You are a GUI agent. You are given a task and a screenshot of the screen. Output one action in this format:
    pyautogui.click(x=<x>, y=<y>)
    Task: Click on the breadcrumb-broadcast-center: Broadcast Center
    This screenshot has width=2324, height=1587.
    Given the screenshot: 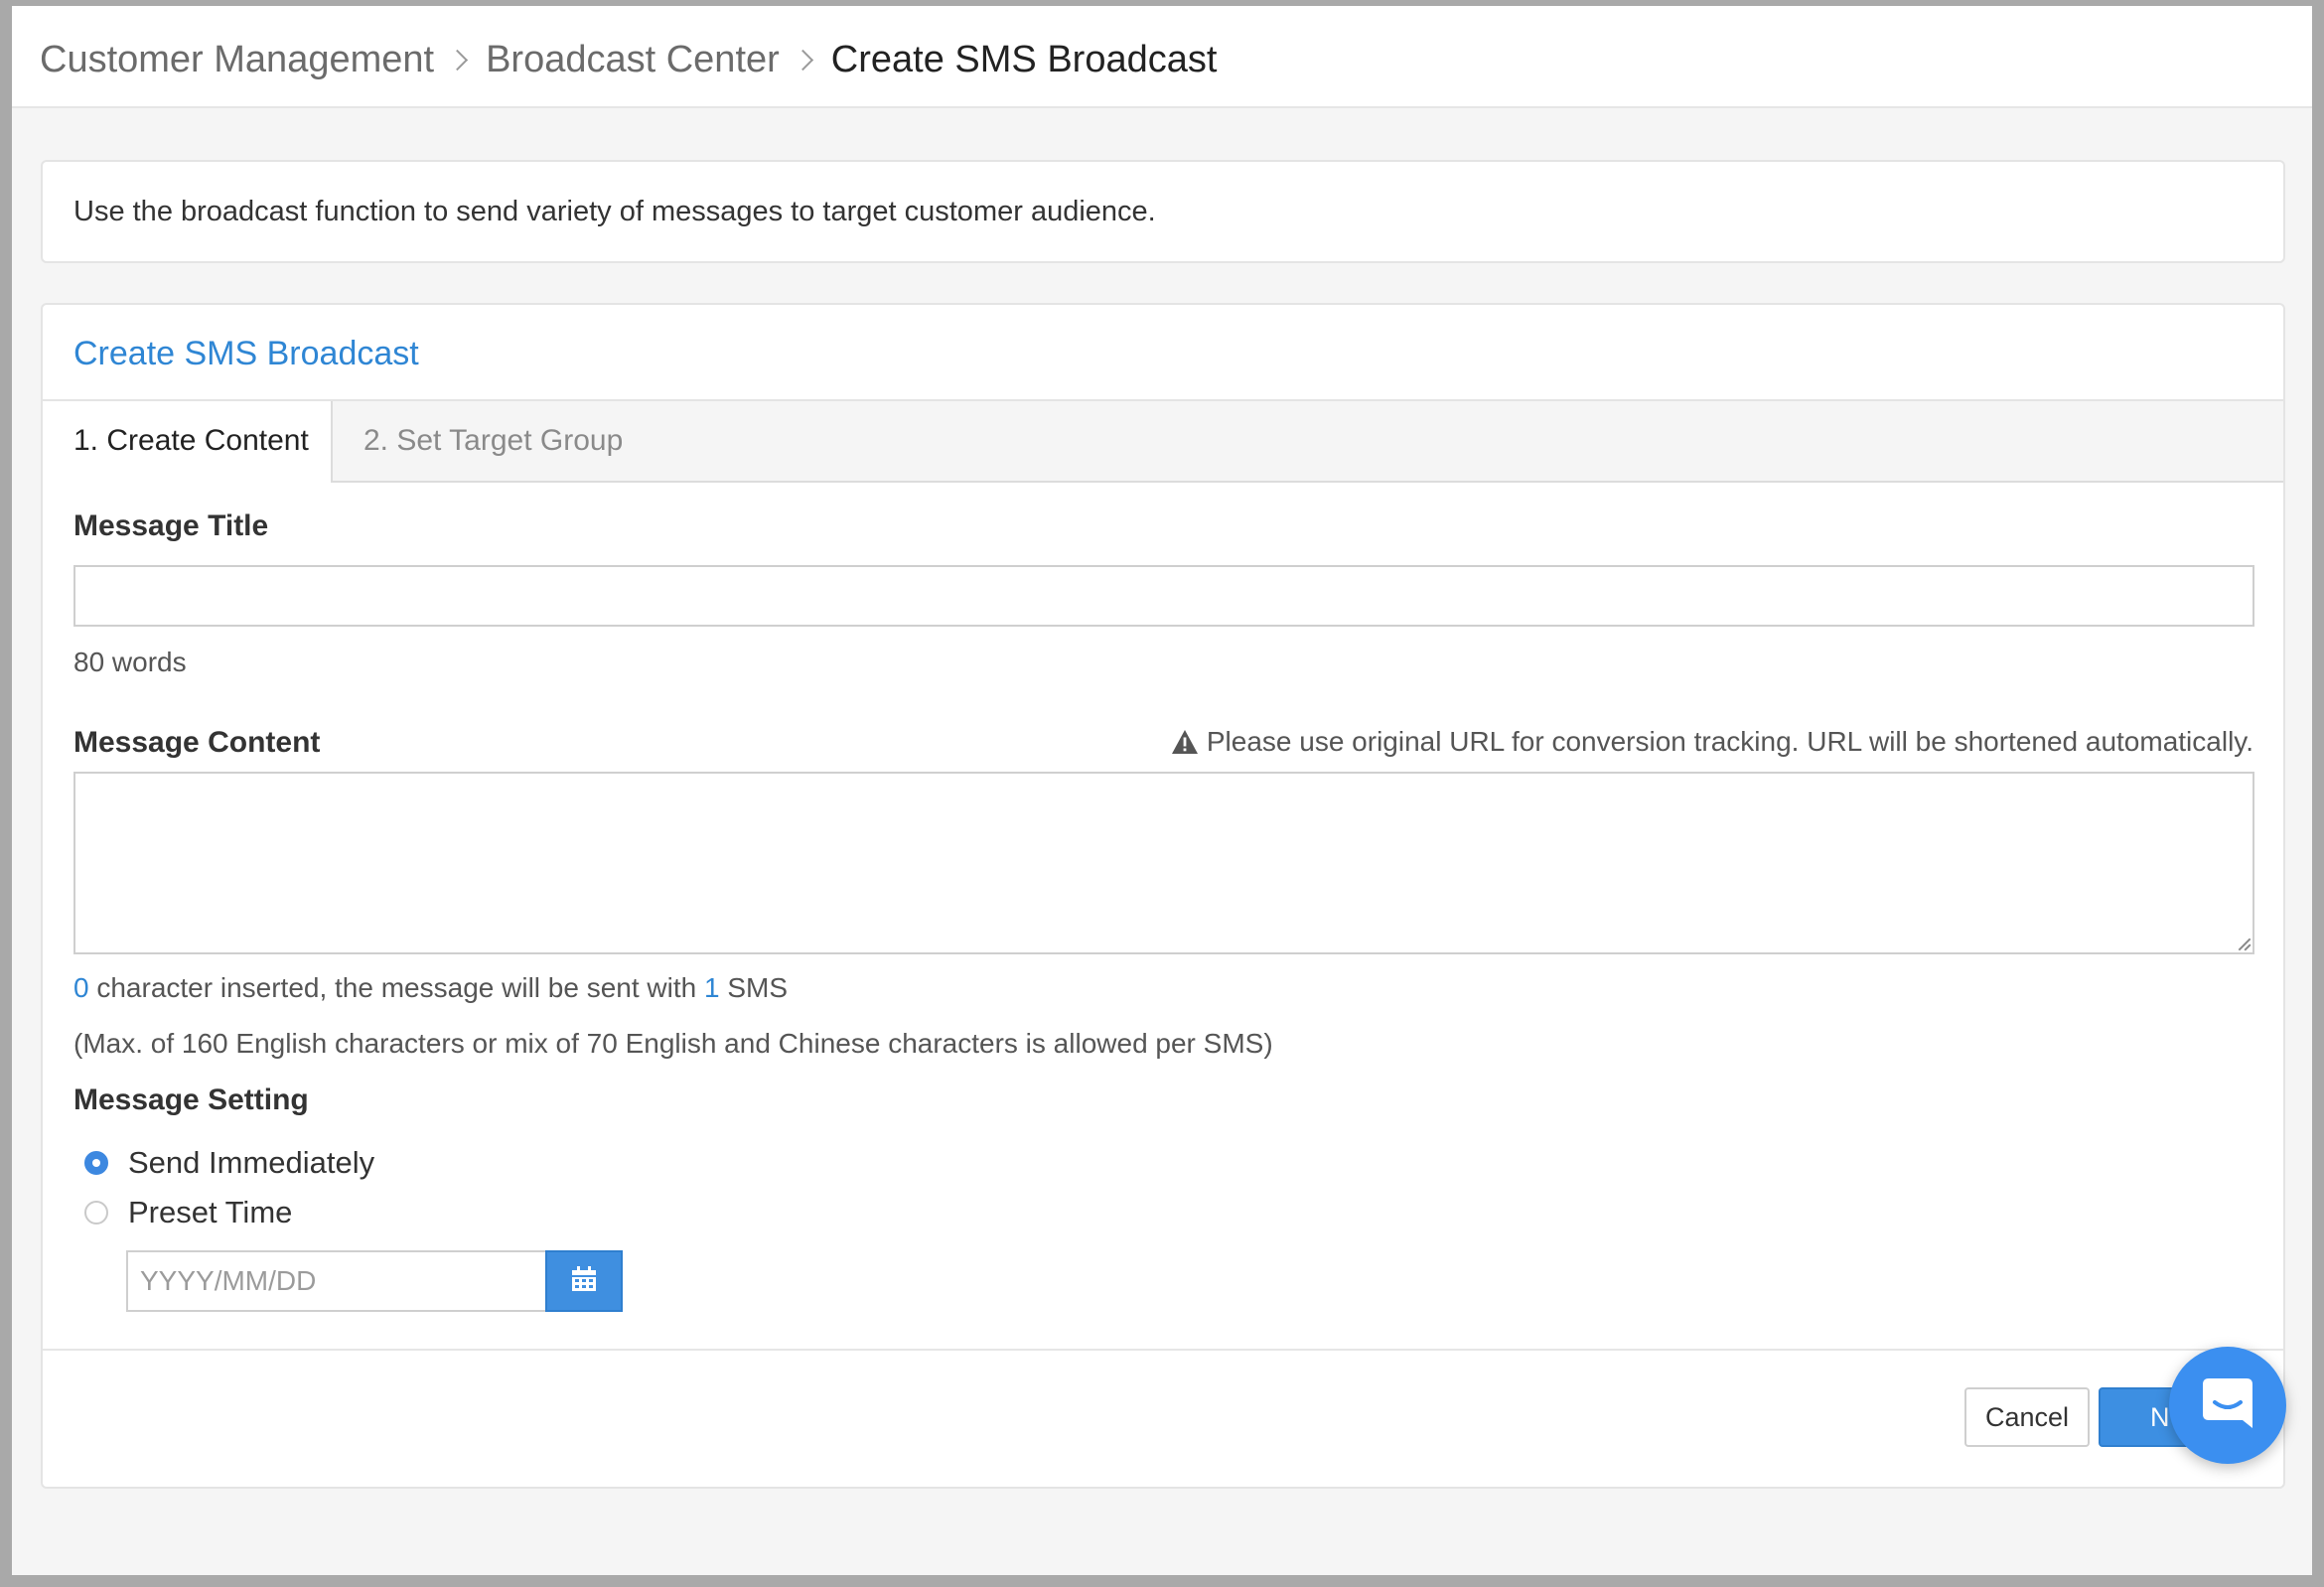 What is the action you would take?
    pyautogui.click(x=633, y=60)
    